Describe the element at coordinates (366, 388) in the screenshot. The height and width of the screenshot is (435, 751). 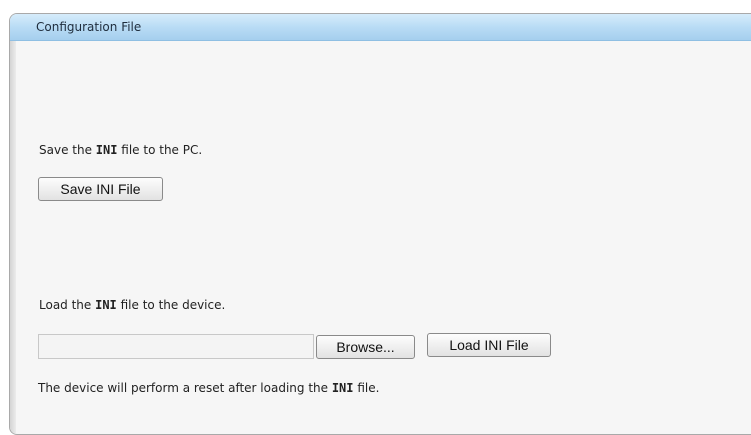
I see `note-text-after: file.` at that location.